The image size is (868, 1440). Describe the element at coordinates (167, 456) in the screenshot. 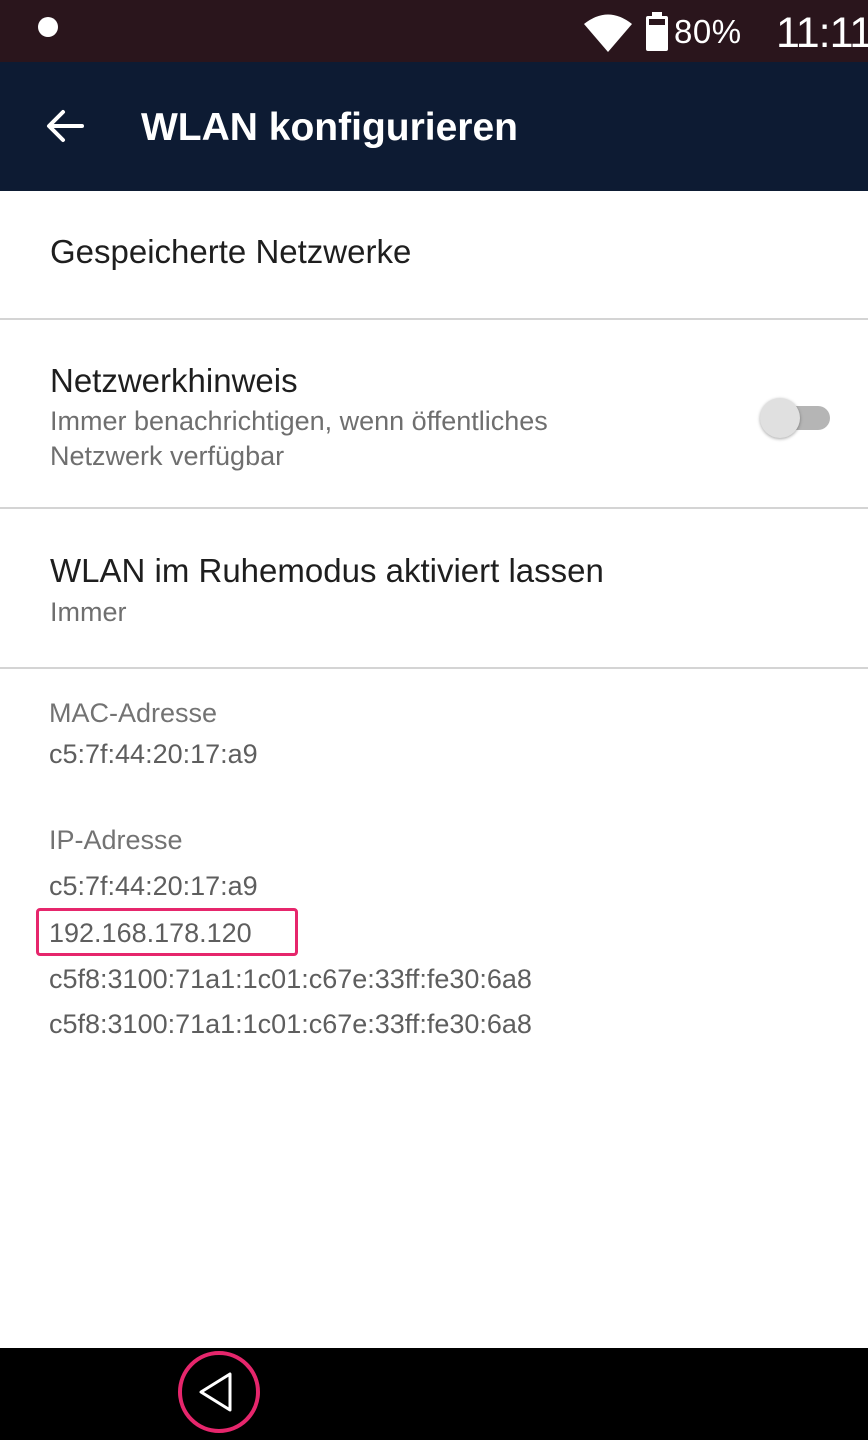

I see `network-notification-subtitle-line2: Netzwerk verfügbar` at that location.